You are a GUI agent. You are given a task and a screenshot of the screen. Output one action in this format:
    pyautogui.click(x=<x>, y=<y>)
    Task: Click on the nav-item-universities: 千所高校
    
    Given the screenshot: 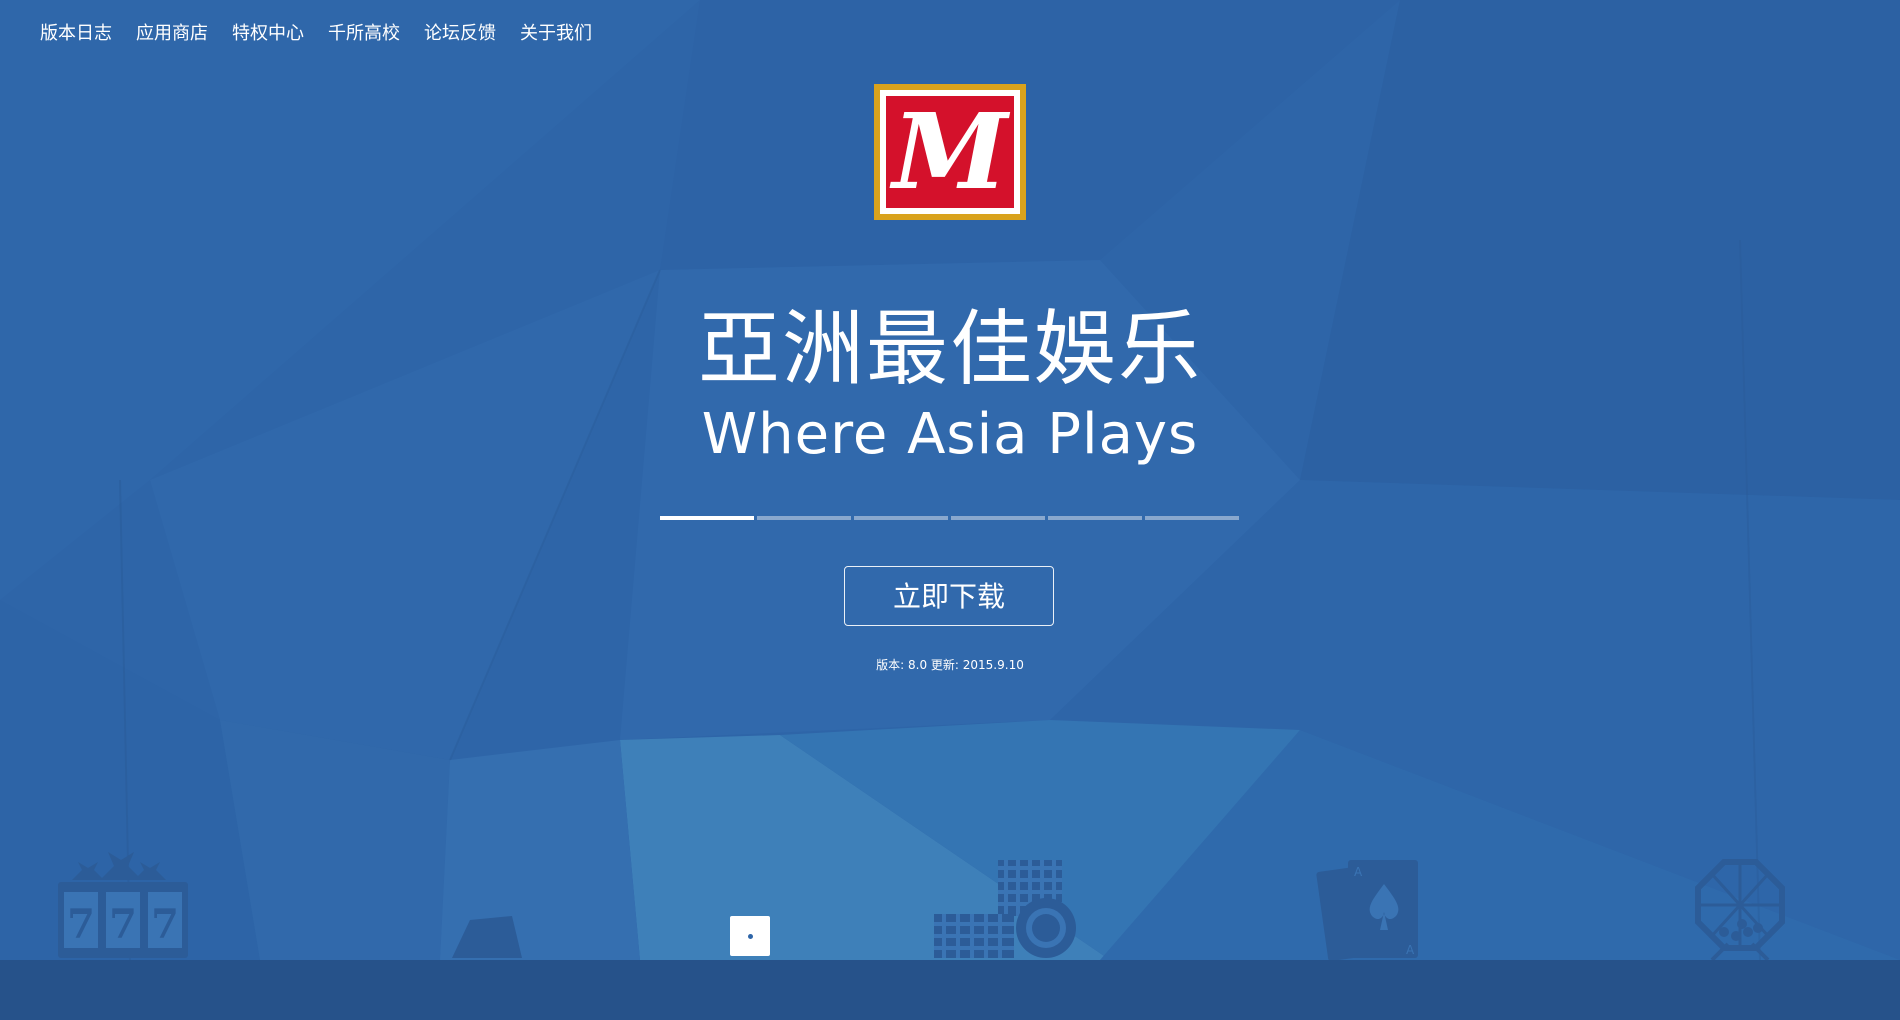 What is the action you would take?
    pyautogui.click(x=364, y=34)
    